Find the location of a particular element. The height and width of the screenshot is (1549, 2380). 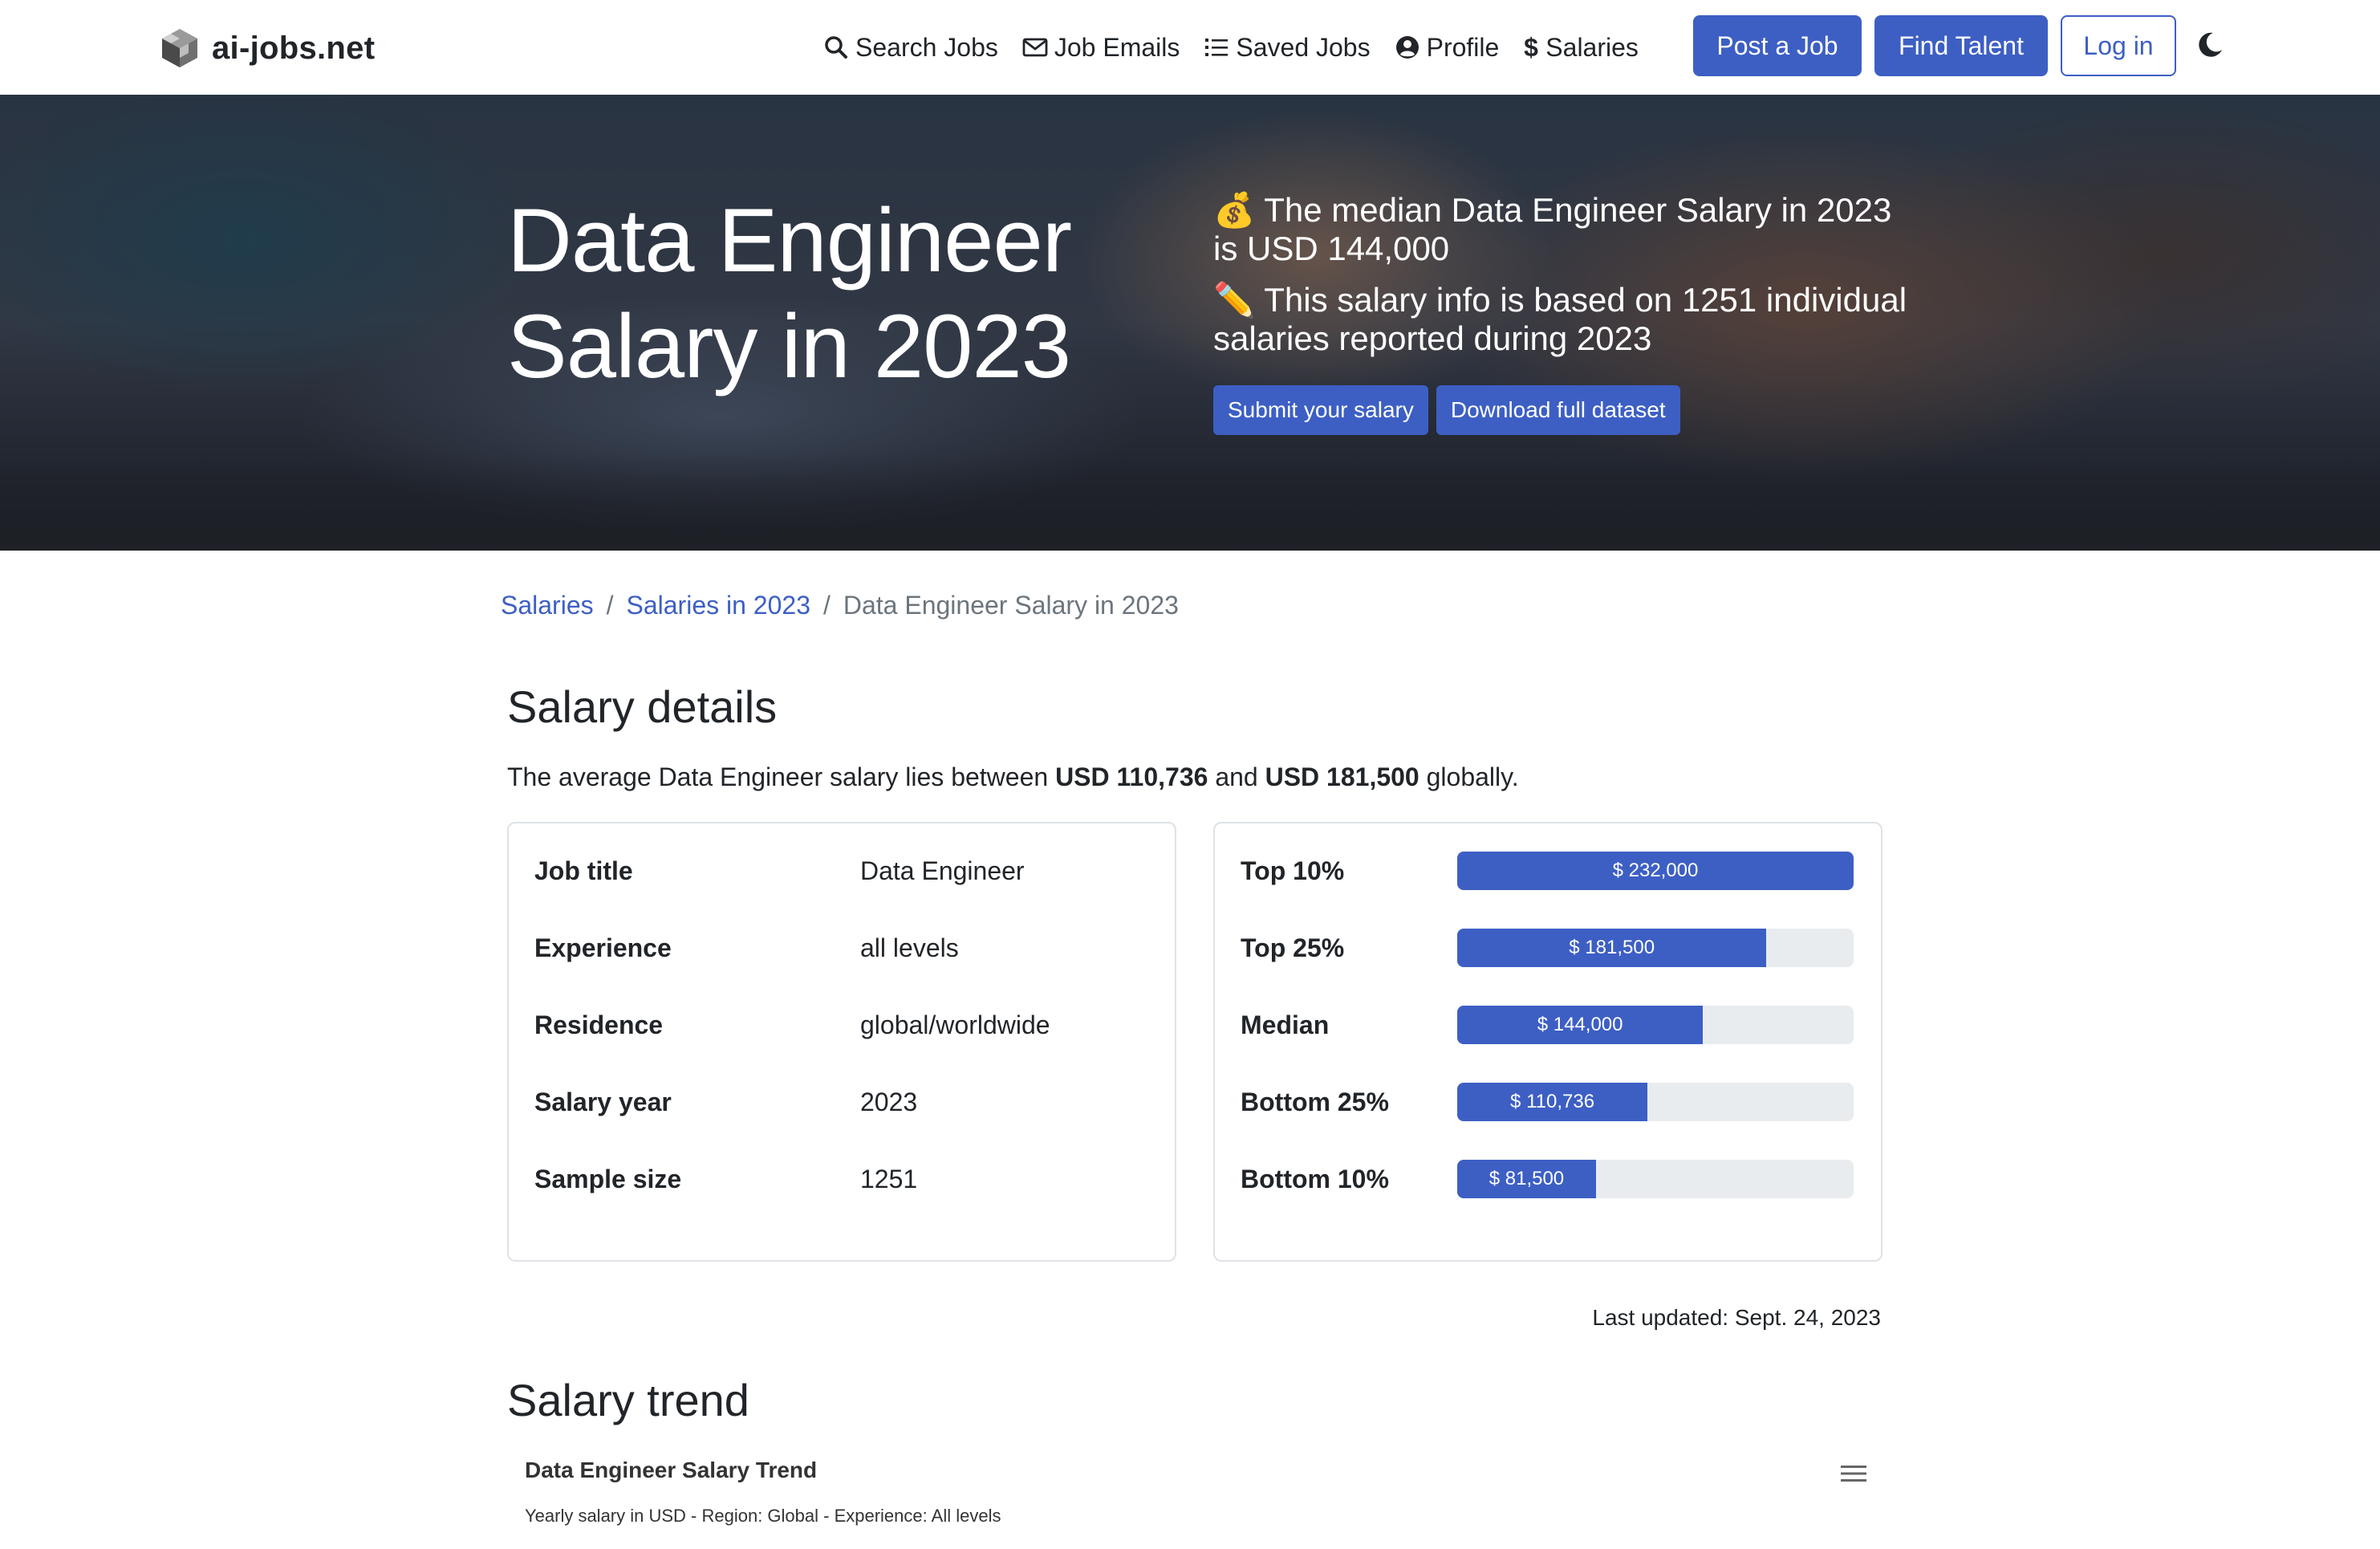

nav-salaries: $ Salaries is located at coordinates (1581, 48).